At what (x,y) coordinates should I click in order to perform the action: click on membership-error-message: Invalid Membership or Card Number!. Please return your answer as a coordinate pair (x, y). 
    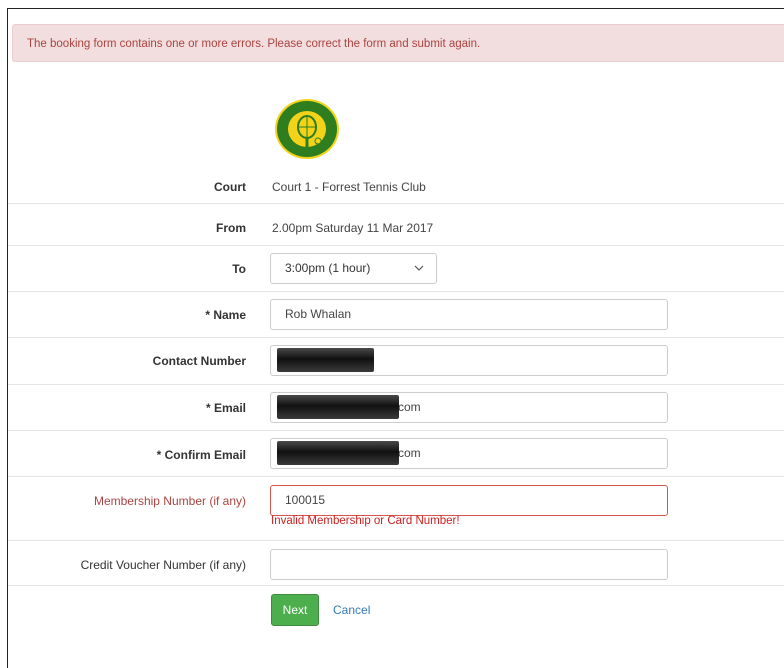
    Looking at the image, I should click on (365, 521).